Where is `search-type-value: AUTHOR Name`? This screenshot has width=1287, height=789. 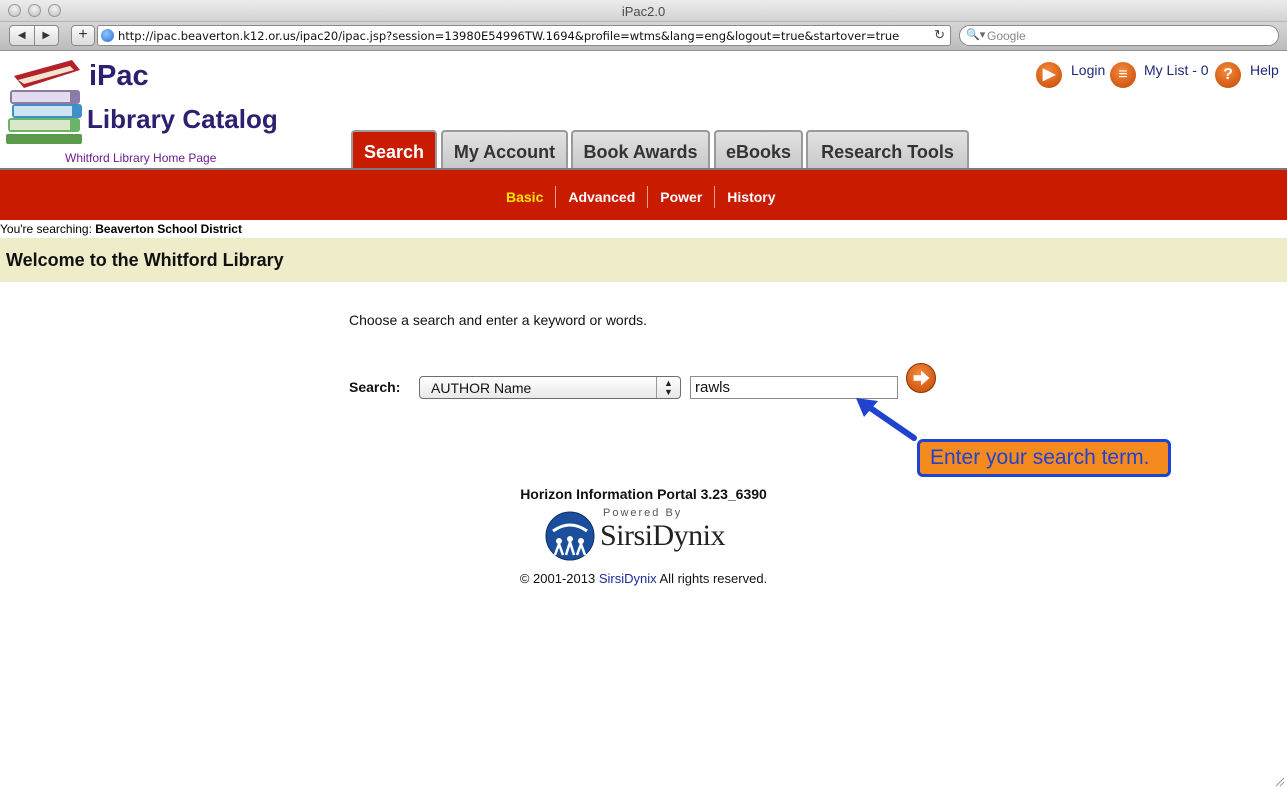 search-type-value: AUTHOR Name is located at coordinates (481, 388).